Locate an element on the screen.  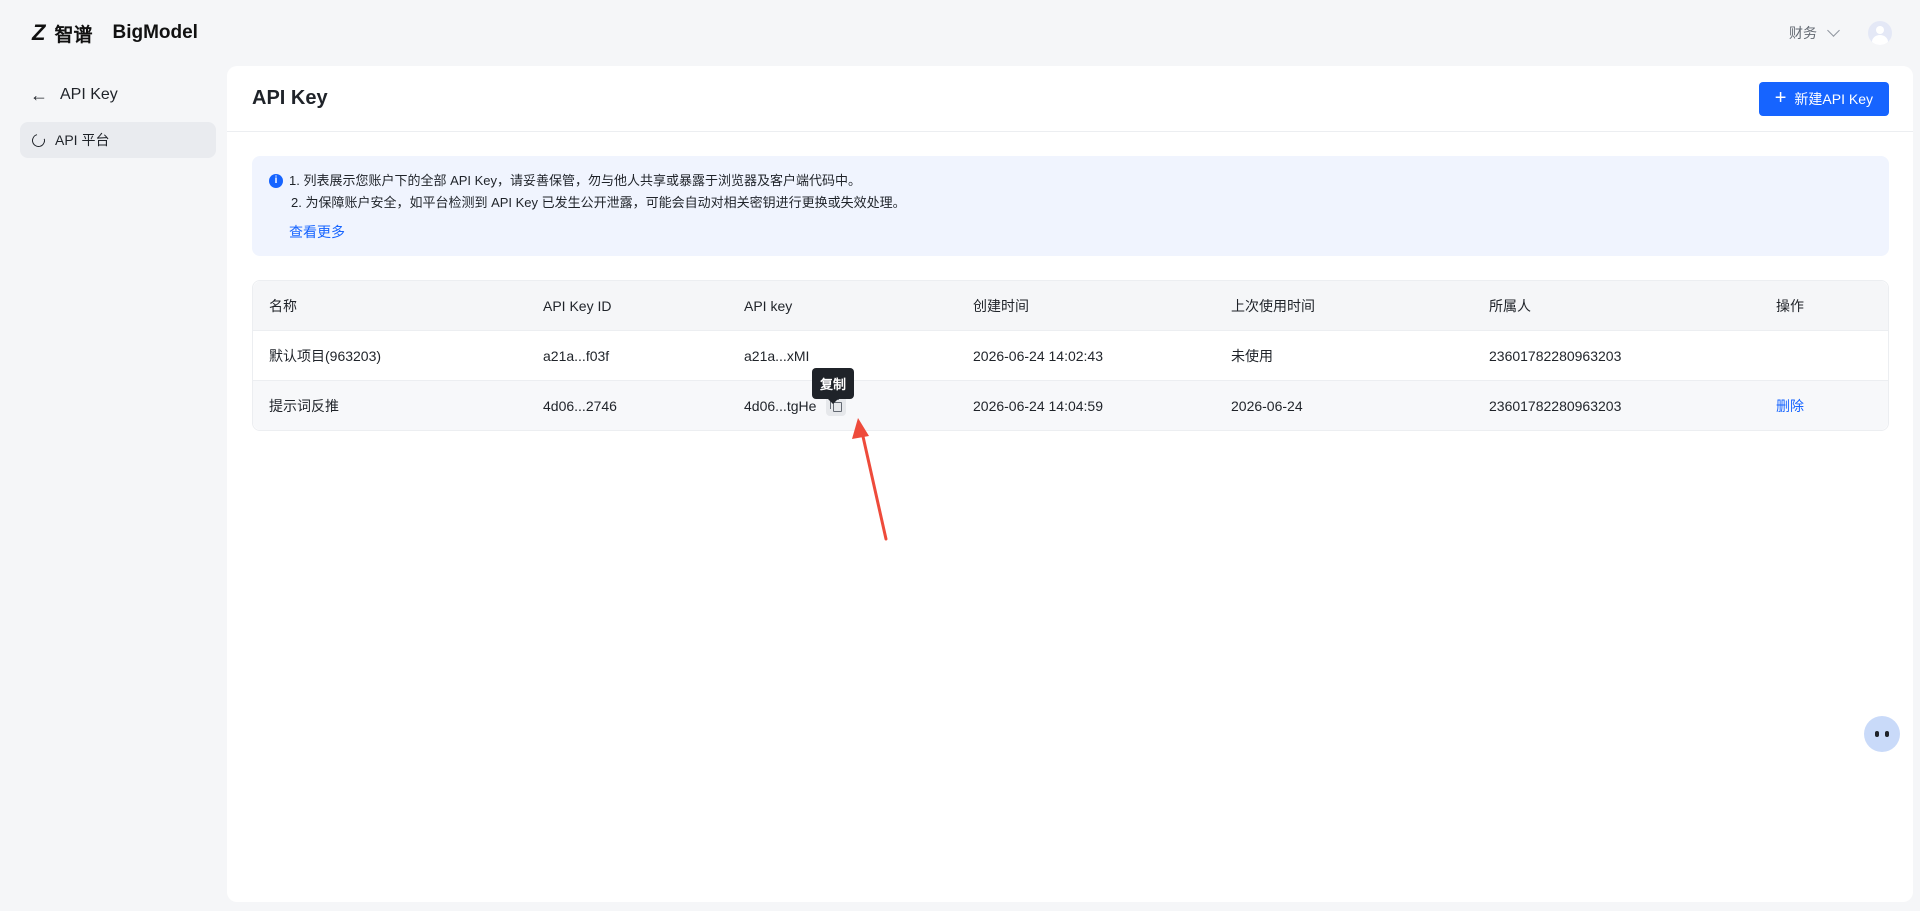
assistant-bubble is located at coordinates (1882, 734).